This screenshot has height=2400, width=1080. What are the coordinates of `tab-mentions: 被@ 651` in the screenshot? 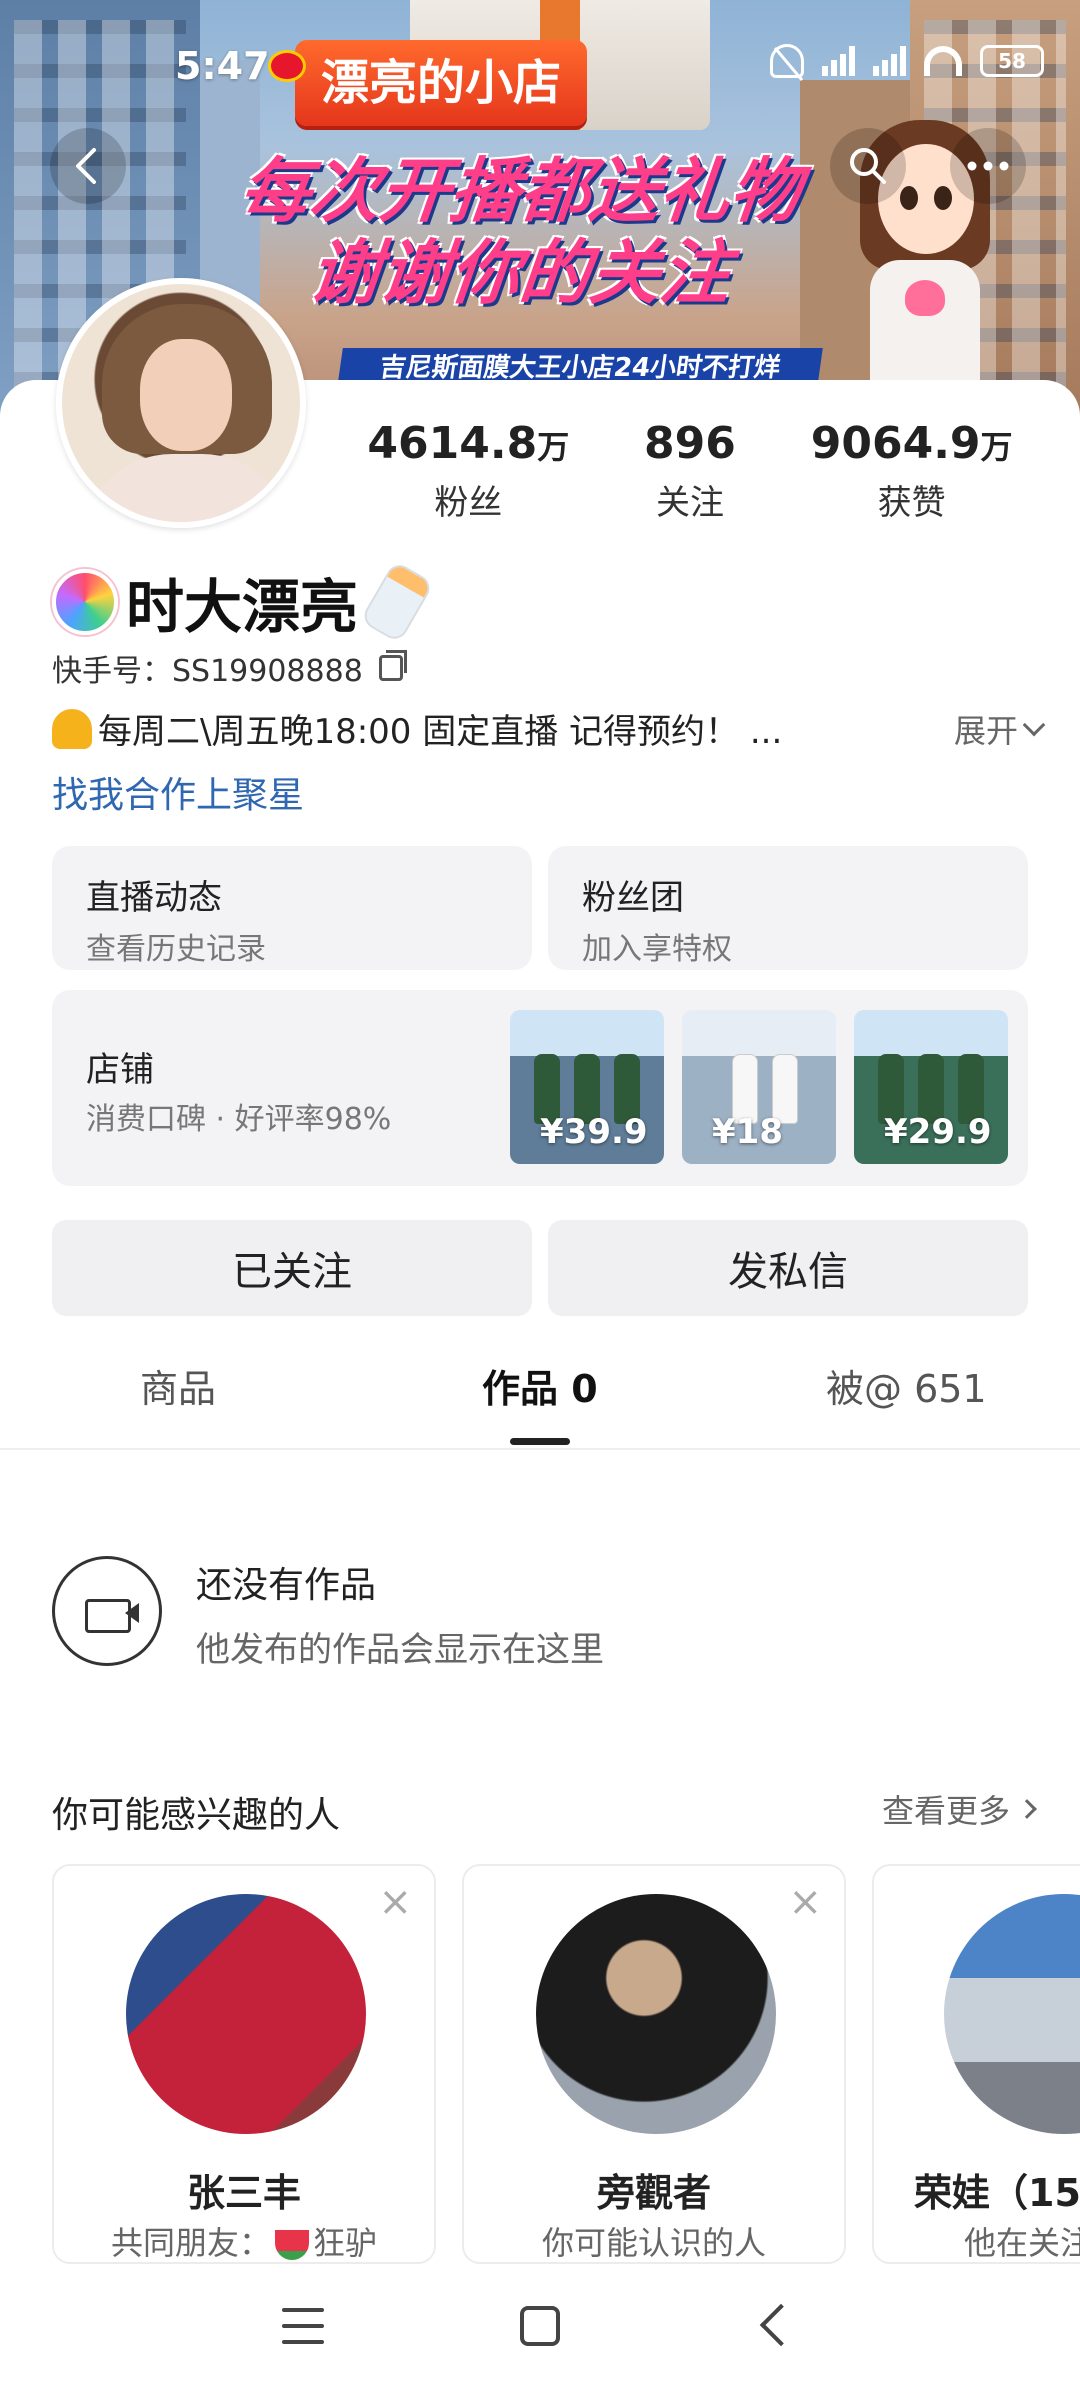 It's located at (906, 1385).